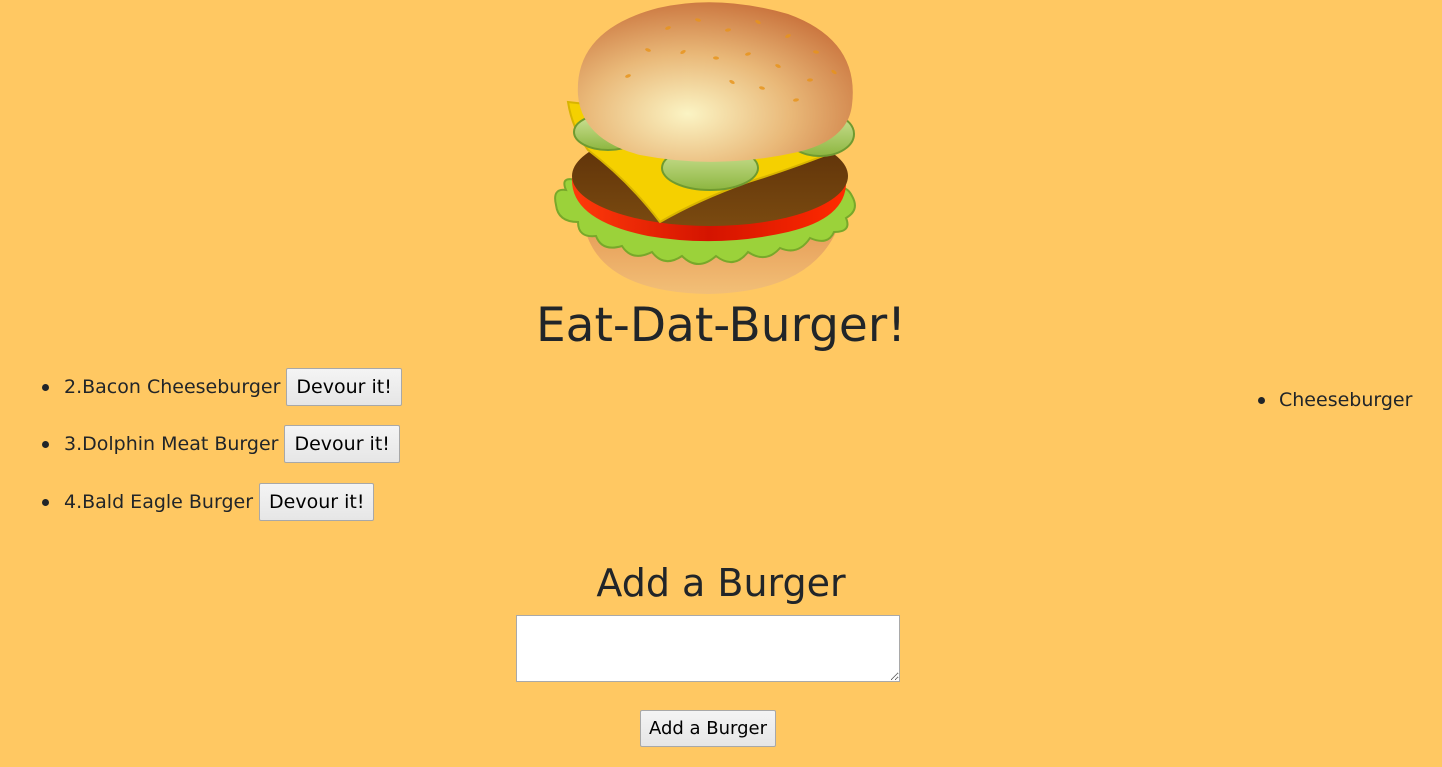  What do you see at coordinates (705, 148) in the screenshot?
I see `hamburger-icon` at bounding box center [705, 148].